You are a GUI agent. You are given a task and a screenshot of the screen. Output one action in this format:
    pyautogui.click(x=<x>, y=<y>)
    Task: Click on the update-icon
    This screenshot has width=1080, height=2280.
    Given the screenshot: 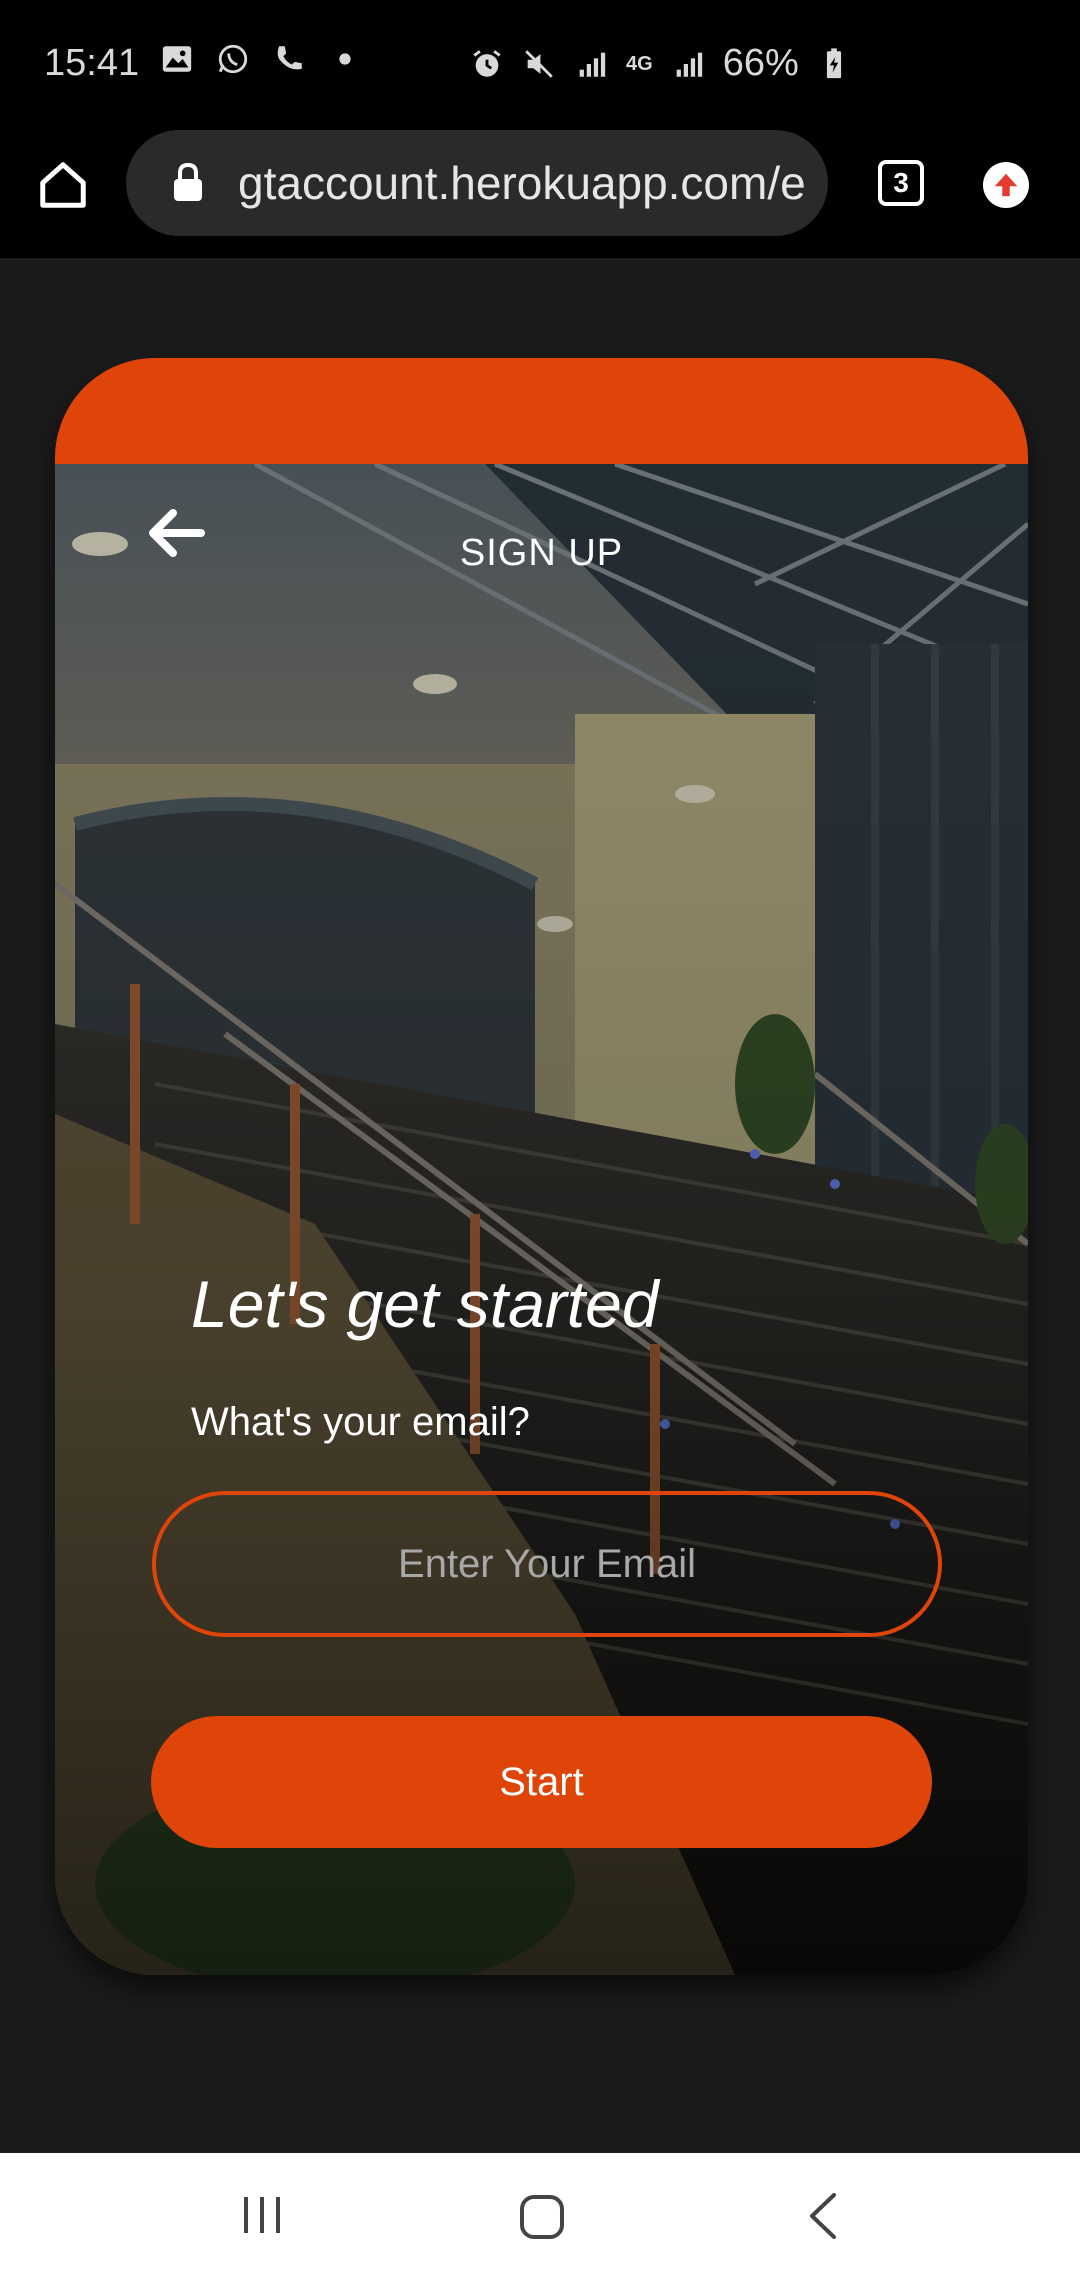 What is the action you would take?
    pyautogui.click(x=1006, y=185)
    